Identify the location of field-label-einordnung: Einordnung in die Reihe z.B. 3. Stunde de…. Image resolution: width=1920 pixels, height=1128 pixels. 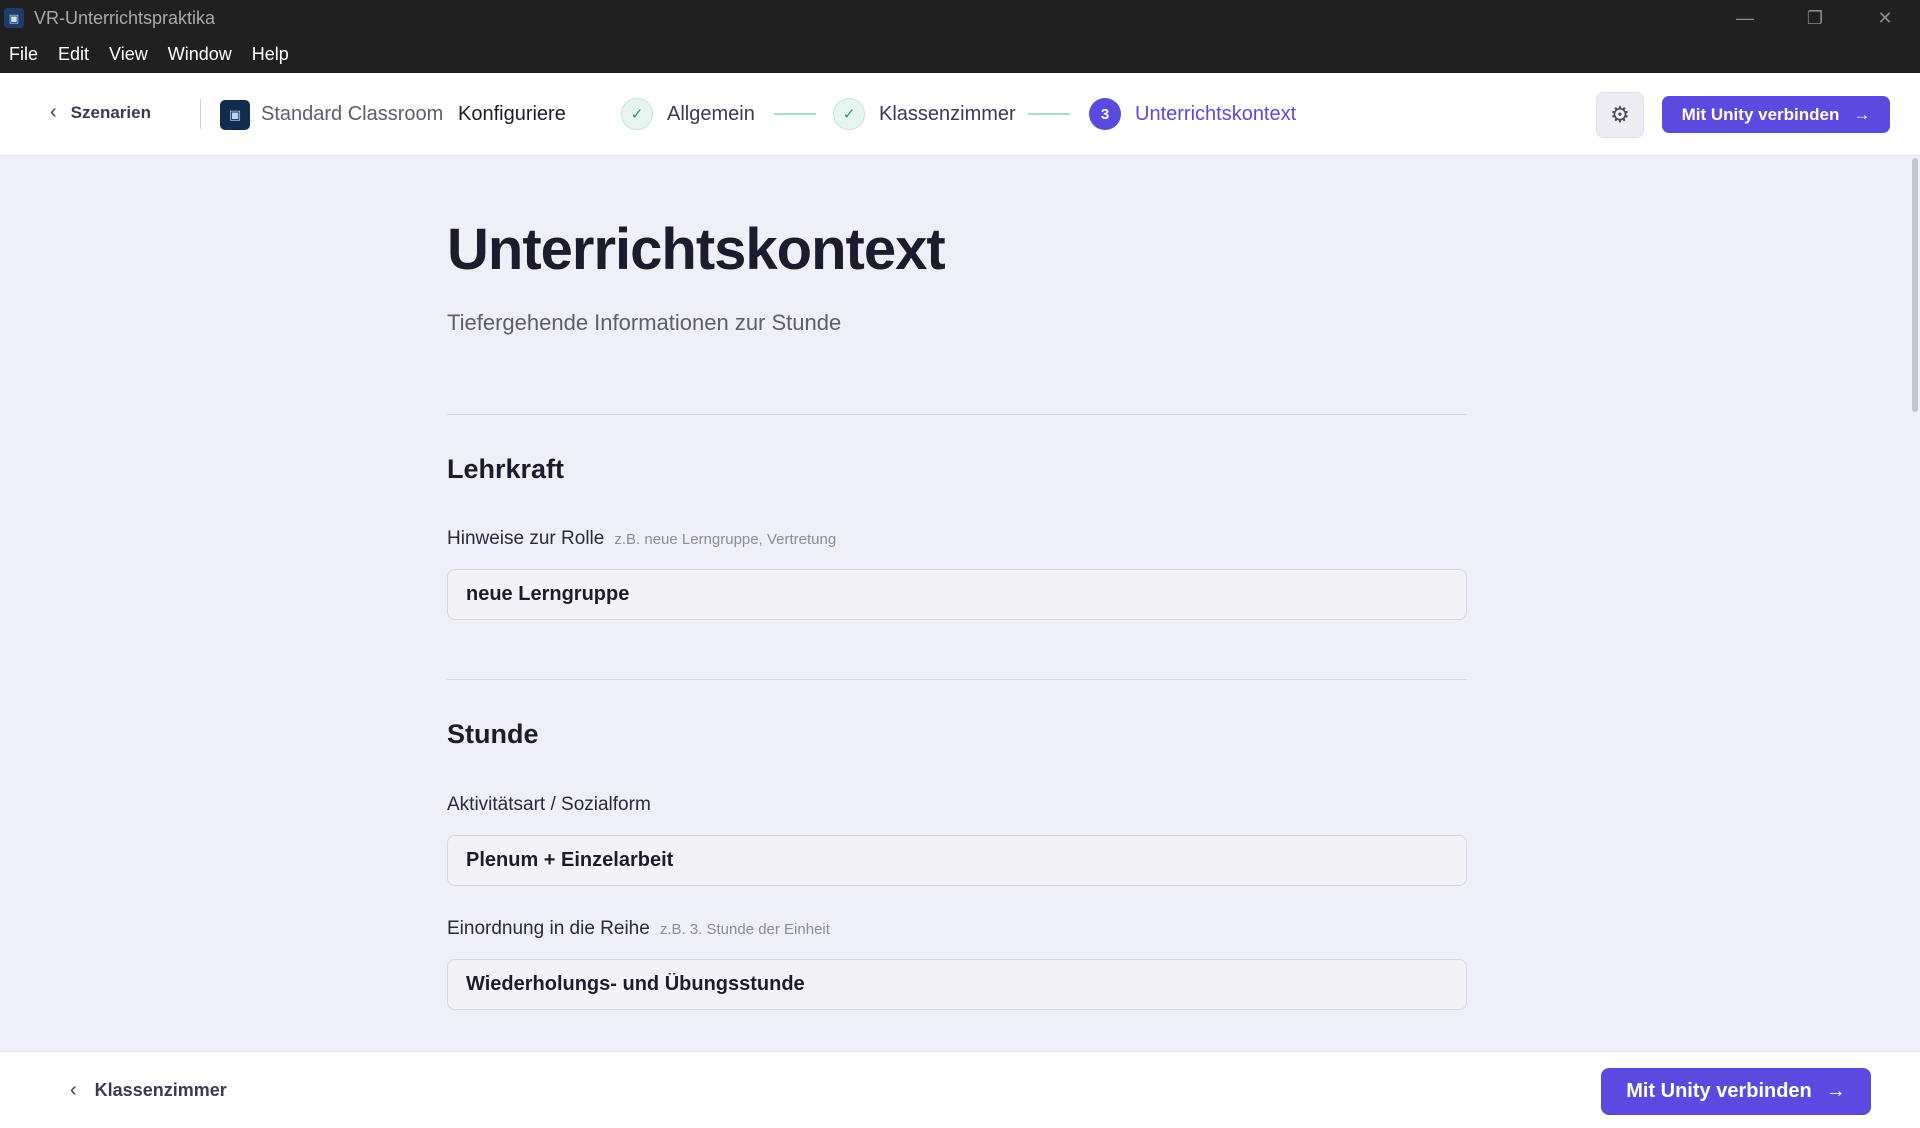
(638, 929).